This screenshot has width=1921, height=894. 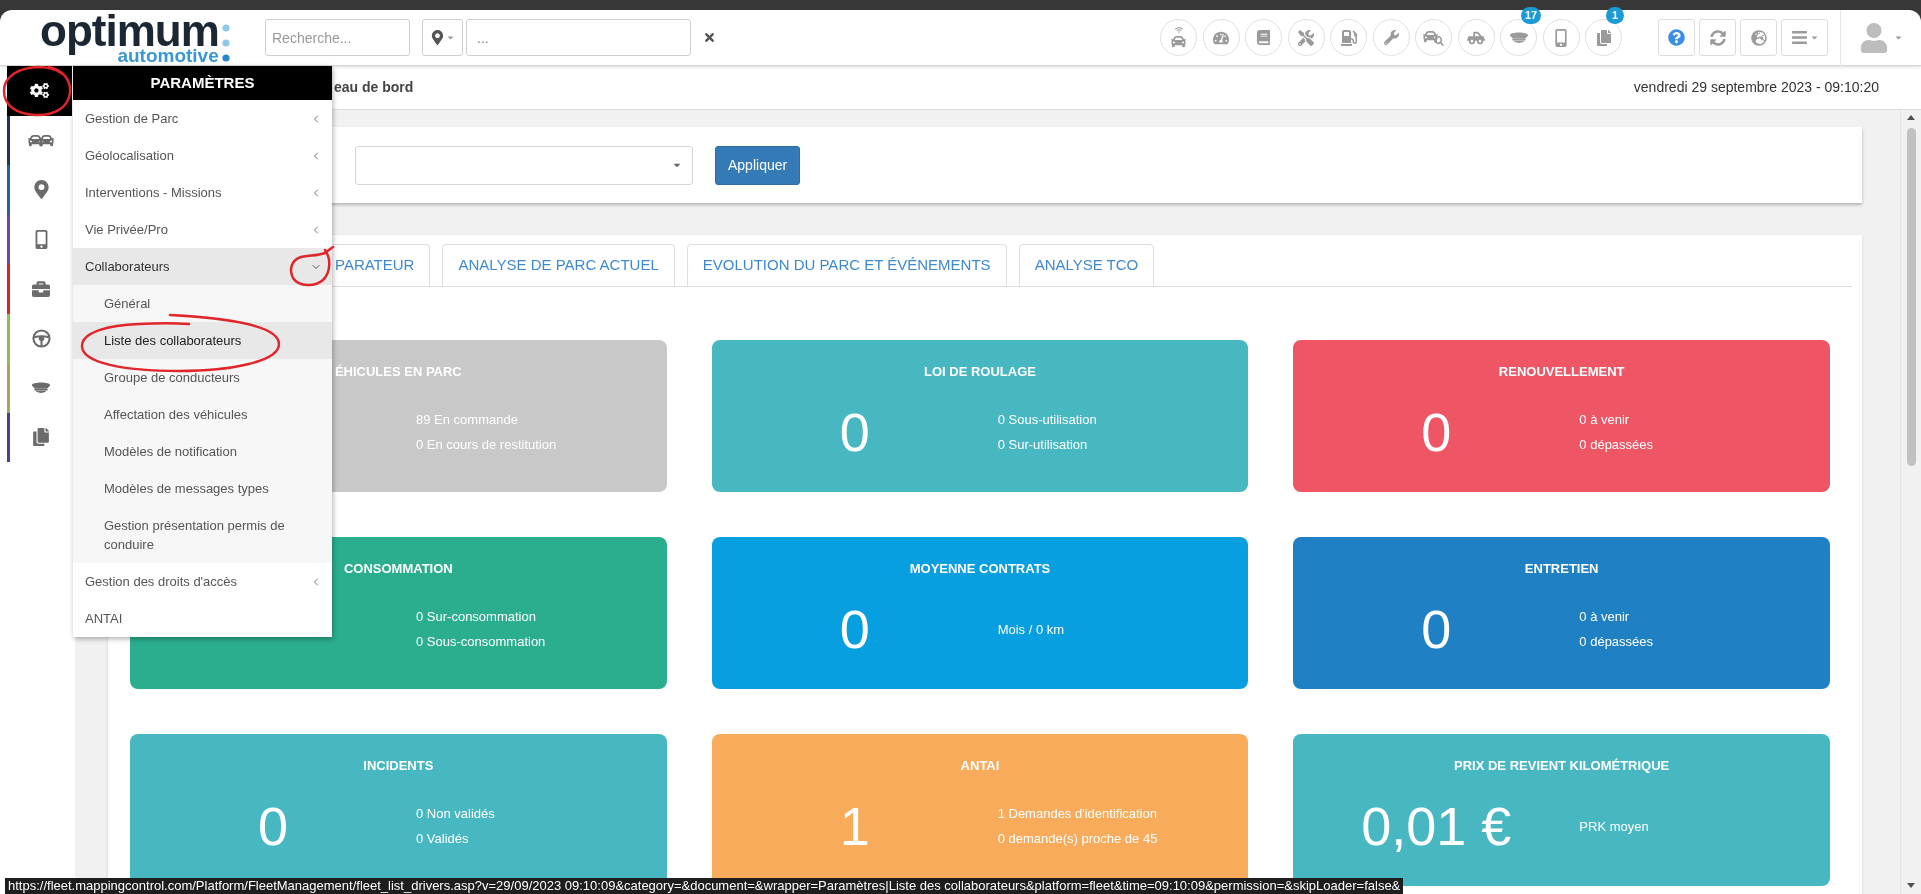 I want to click on wrench-icon, so click(x=1391, y=37).